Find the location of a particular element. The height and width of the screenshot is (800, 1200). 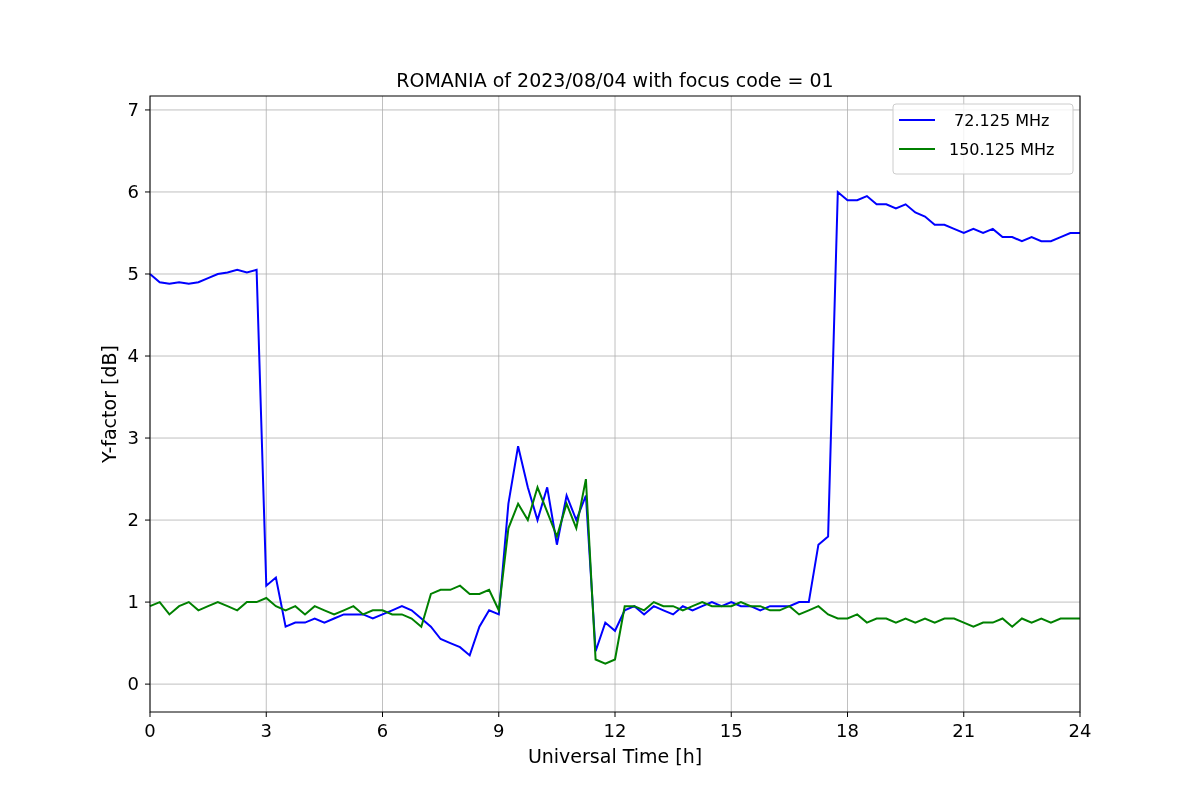

legend-label: 150.125 MHz is located at coordinates (1002, 149).